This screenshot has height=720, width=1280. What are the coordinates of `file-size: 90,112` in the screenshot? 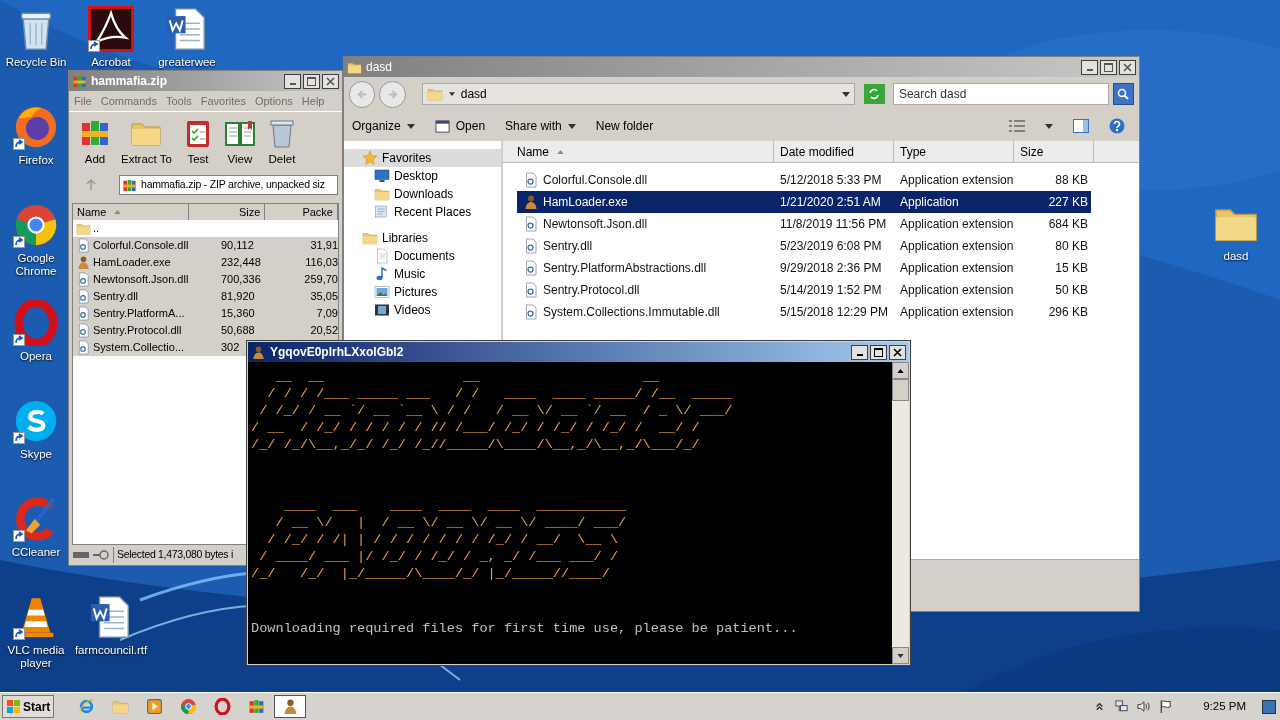 It's located at (237, 246).